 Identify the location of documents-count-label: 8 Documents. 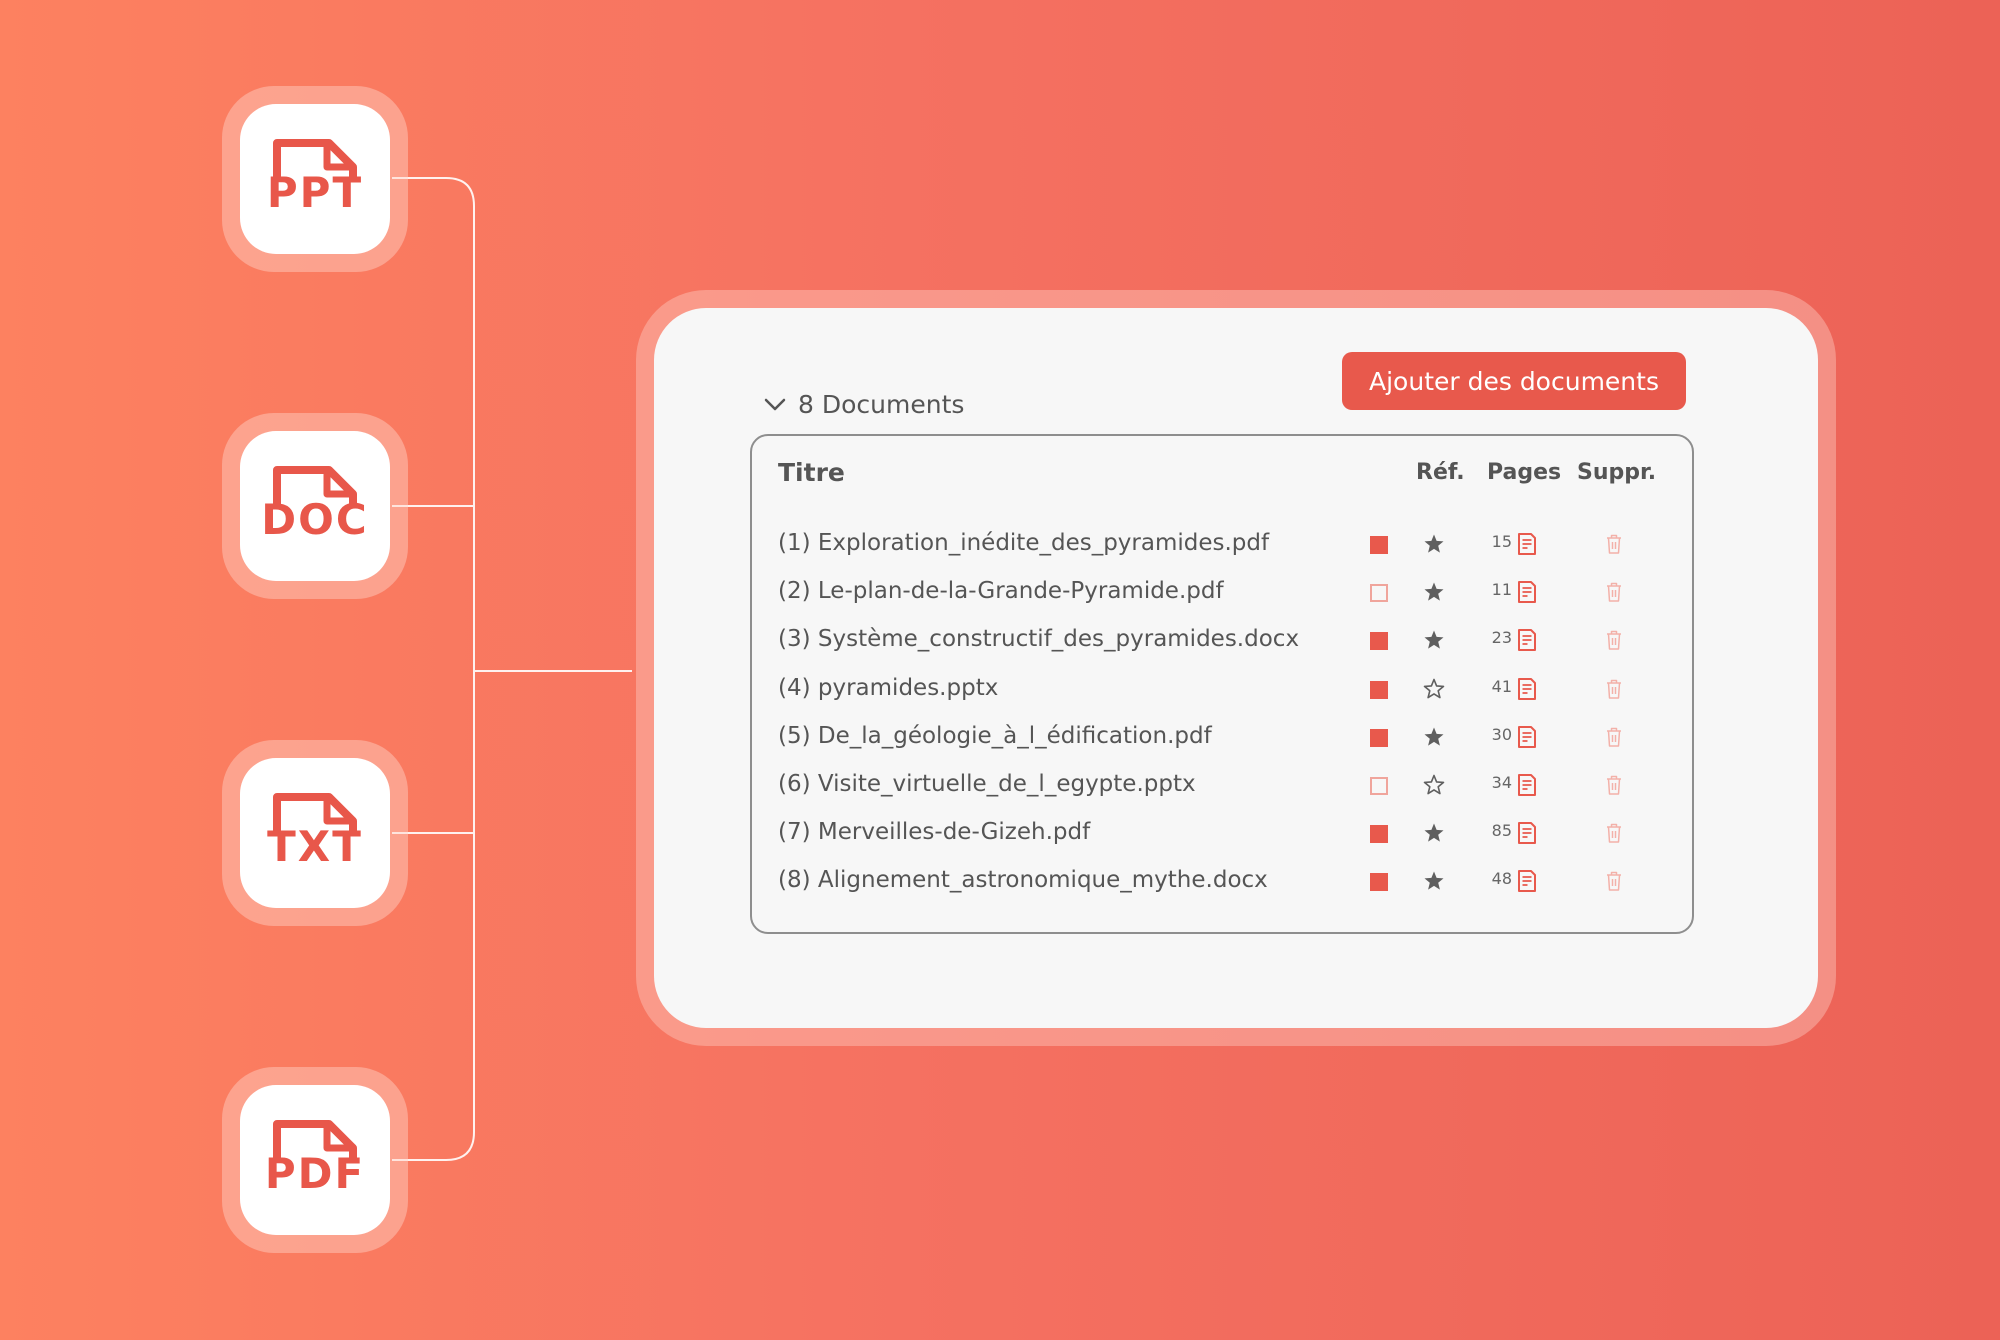
(881, 404).